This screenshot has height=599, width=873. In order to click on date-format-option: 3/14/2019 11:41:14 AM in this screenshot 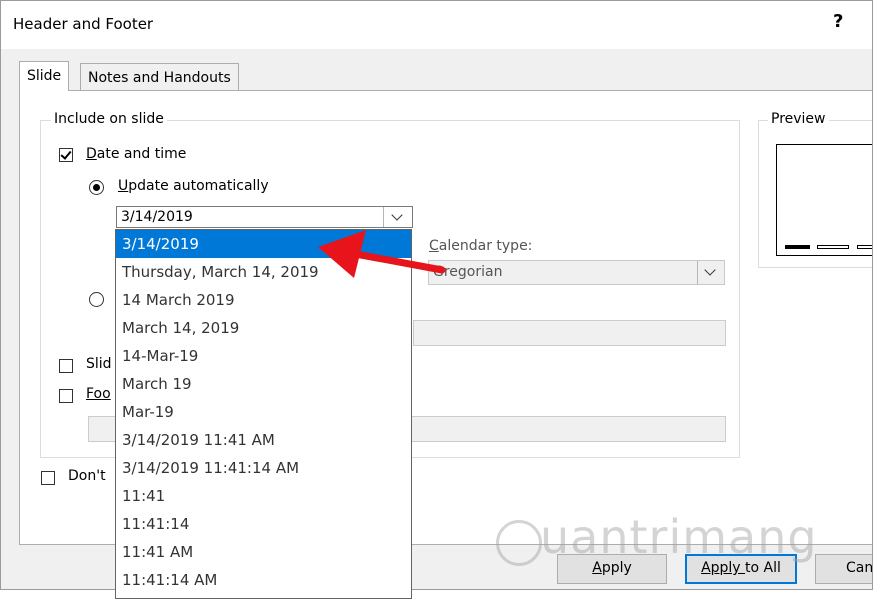, I will do `click(263, 468)`.